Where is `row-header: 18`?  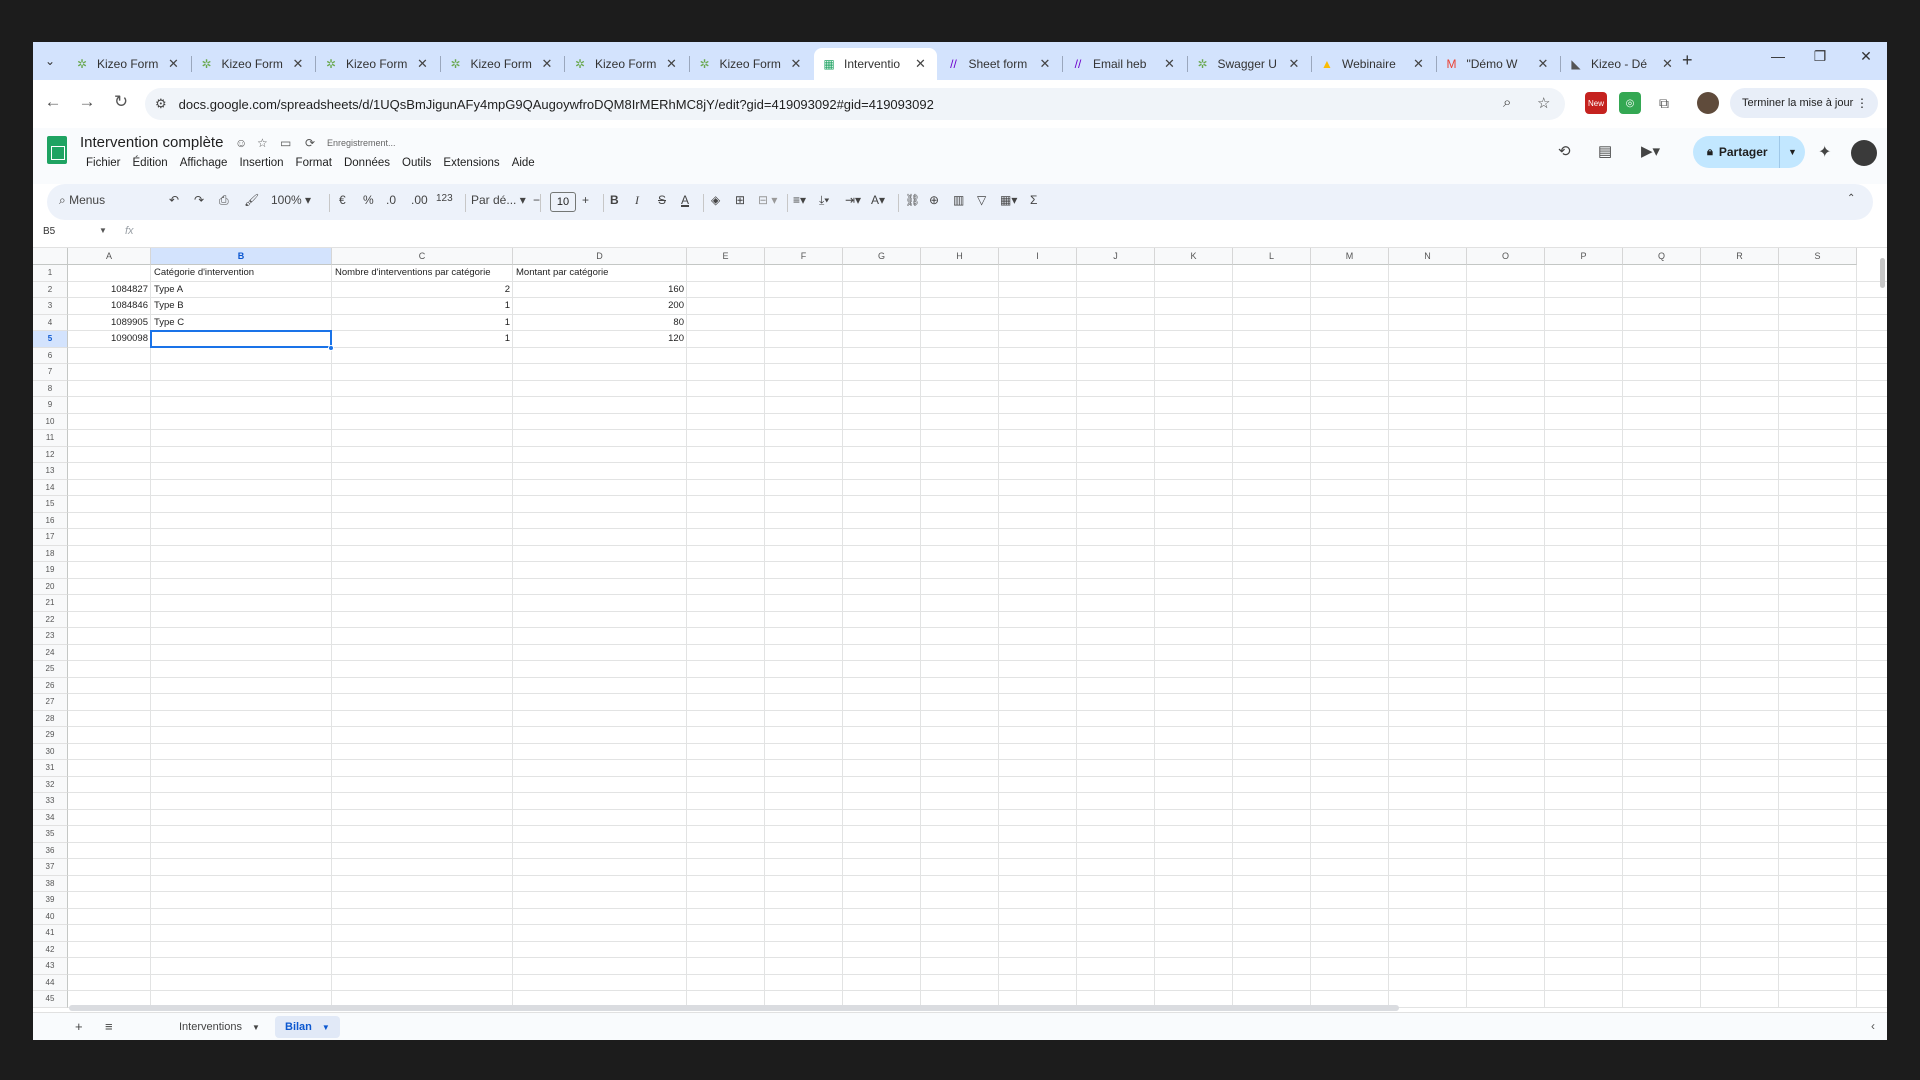
row-header: 18 is located at coordinates (50, 553).